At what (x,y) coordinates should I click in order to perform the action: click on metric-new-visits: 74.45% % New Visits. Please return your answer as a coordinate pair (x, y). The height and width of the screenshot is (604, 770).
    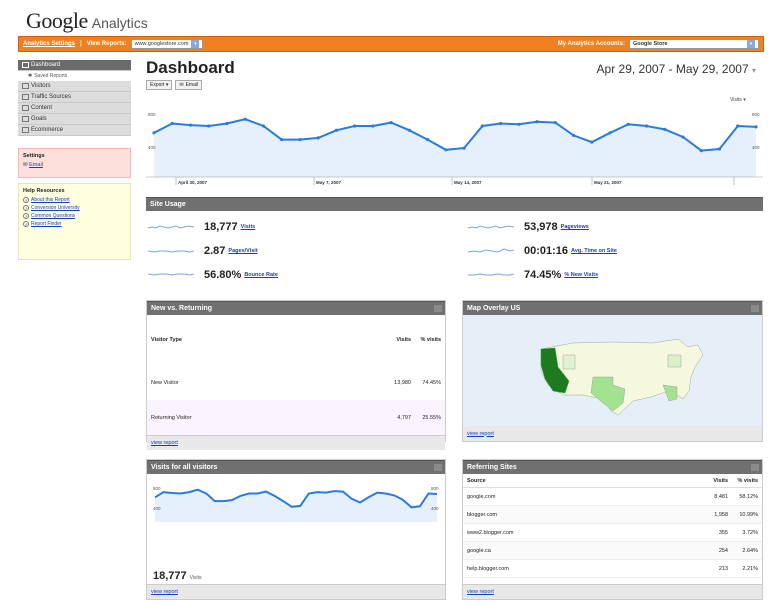
    Looking at the image, I should click on (533, 275).